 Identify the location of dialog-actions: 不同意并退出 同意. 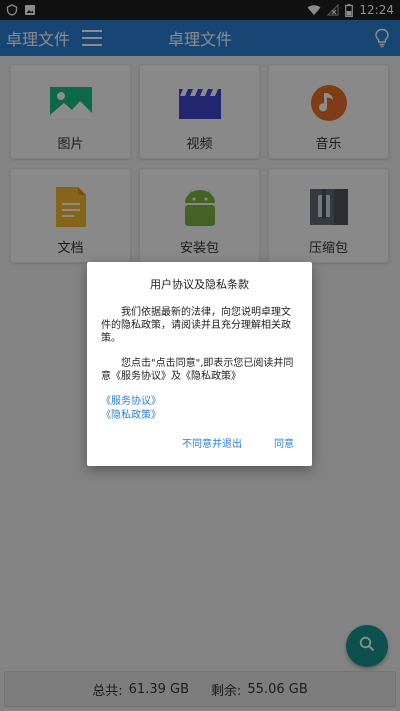
(238, 442).